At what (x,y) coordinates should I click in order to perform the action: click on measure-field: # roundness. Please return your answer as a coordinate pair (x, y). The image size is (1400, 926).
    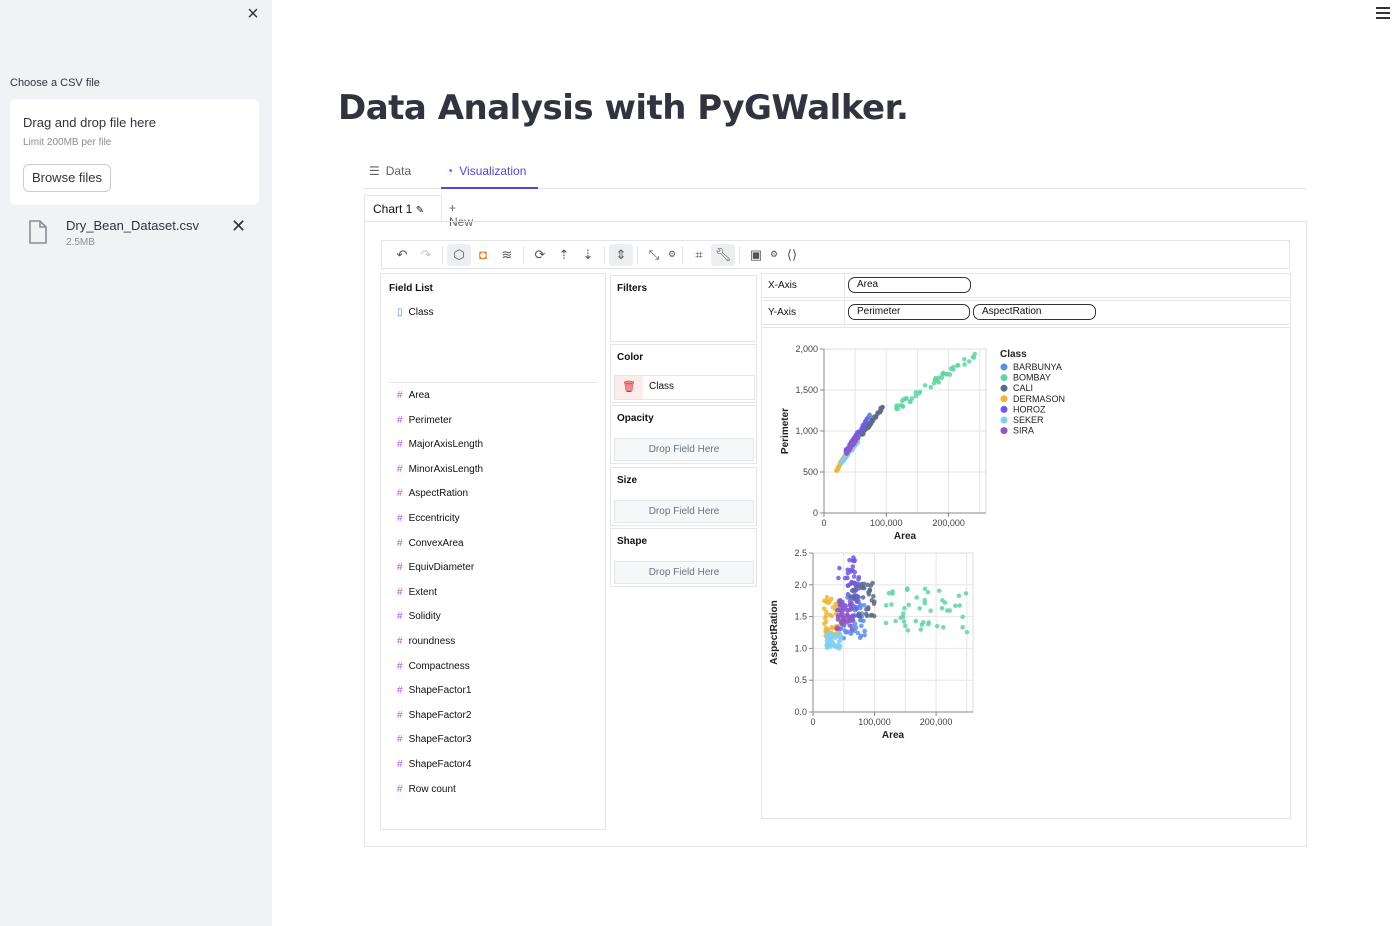
    Looking at the image, I should click on (426, 641).